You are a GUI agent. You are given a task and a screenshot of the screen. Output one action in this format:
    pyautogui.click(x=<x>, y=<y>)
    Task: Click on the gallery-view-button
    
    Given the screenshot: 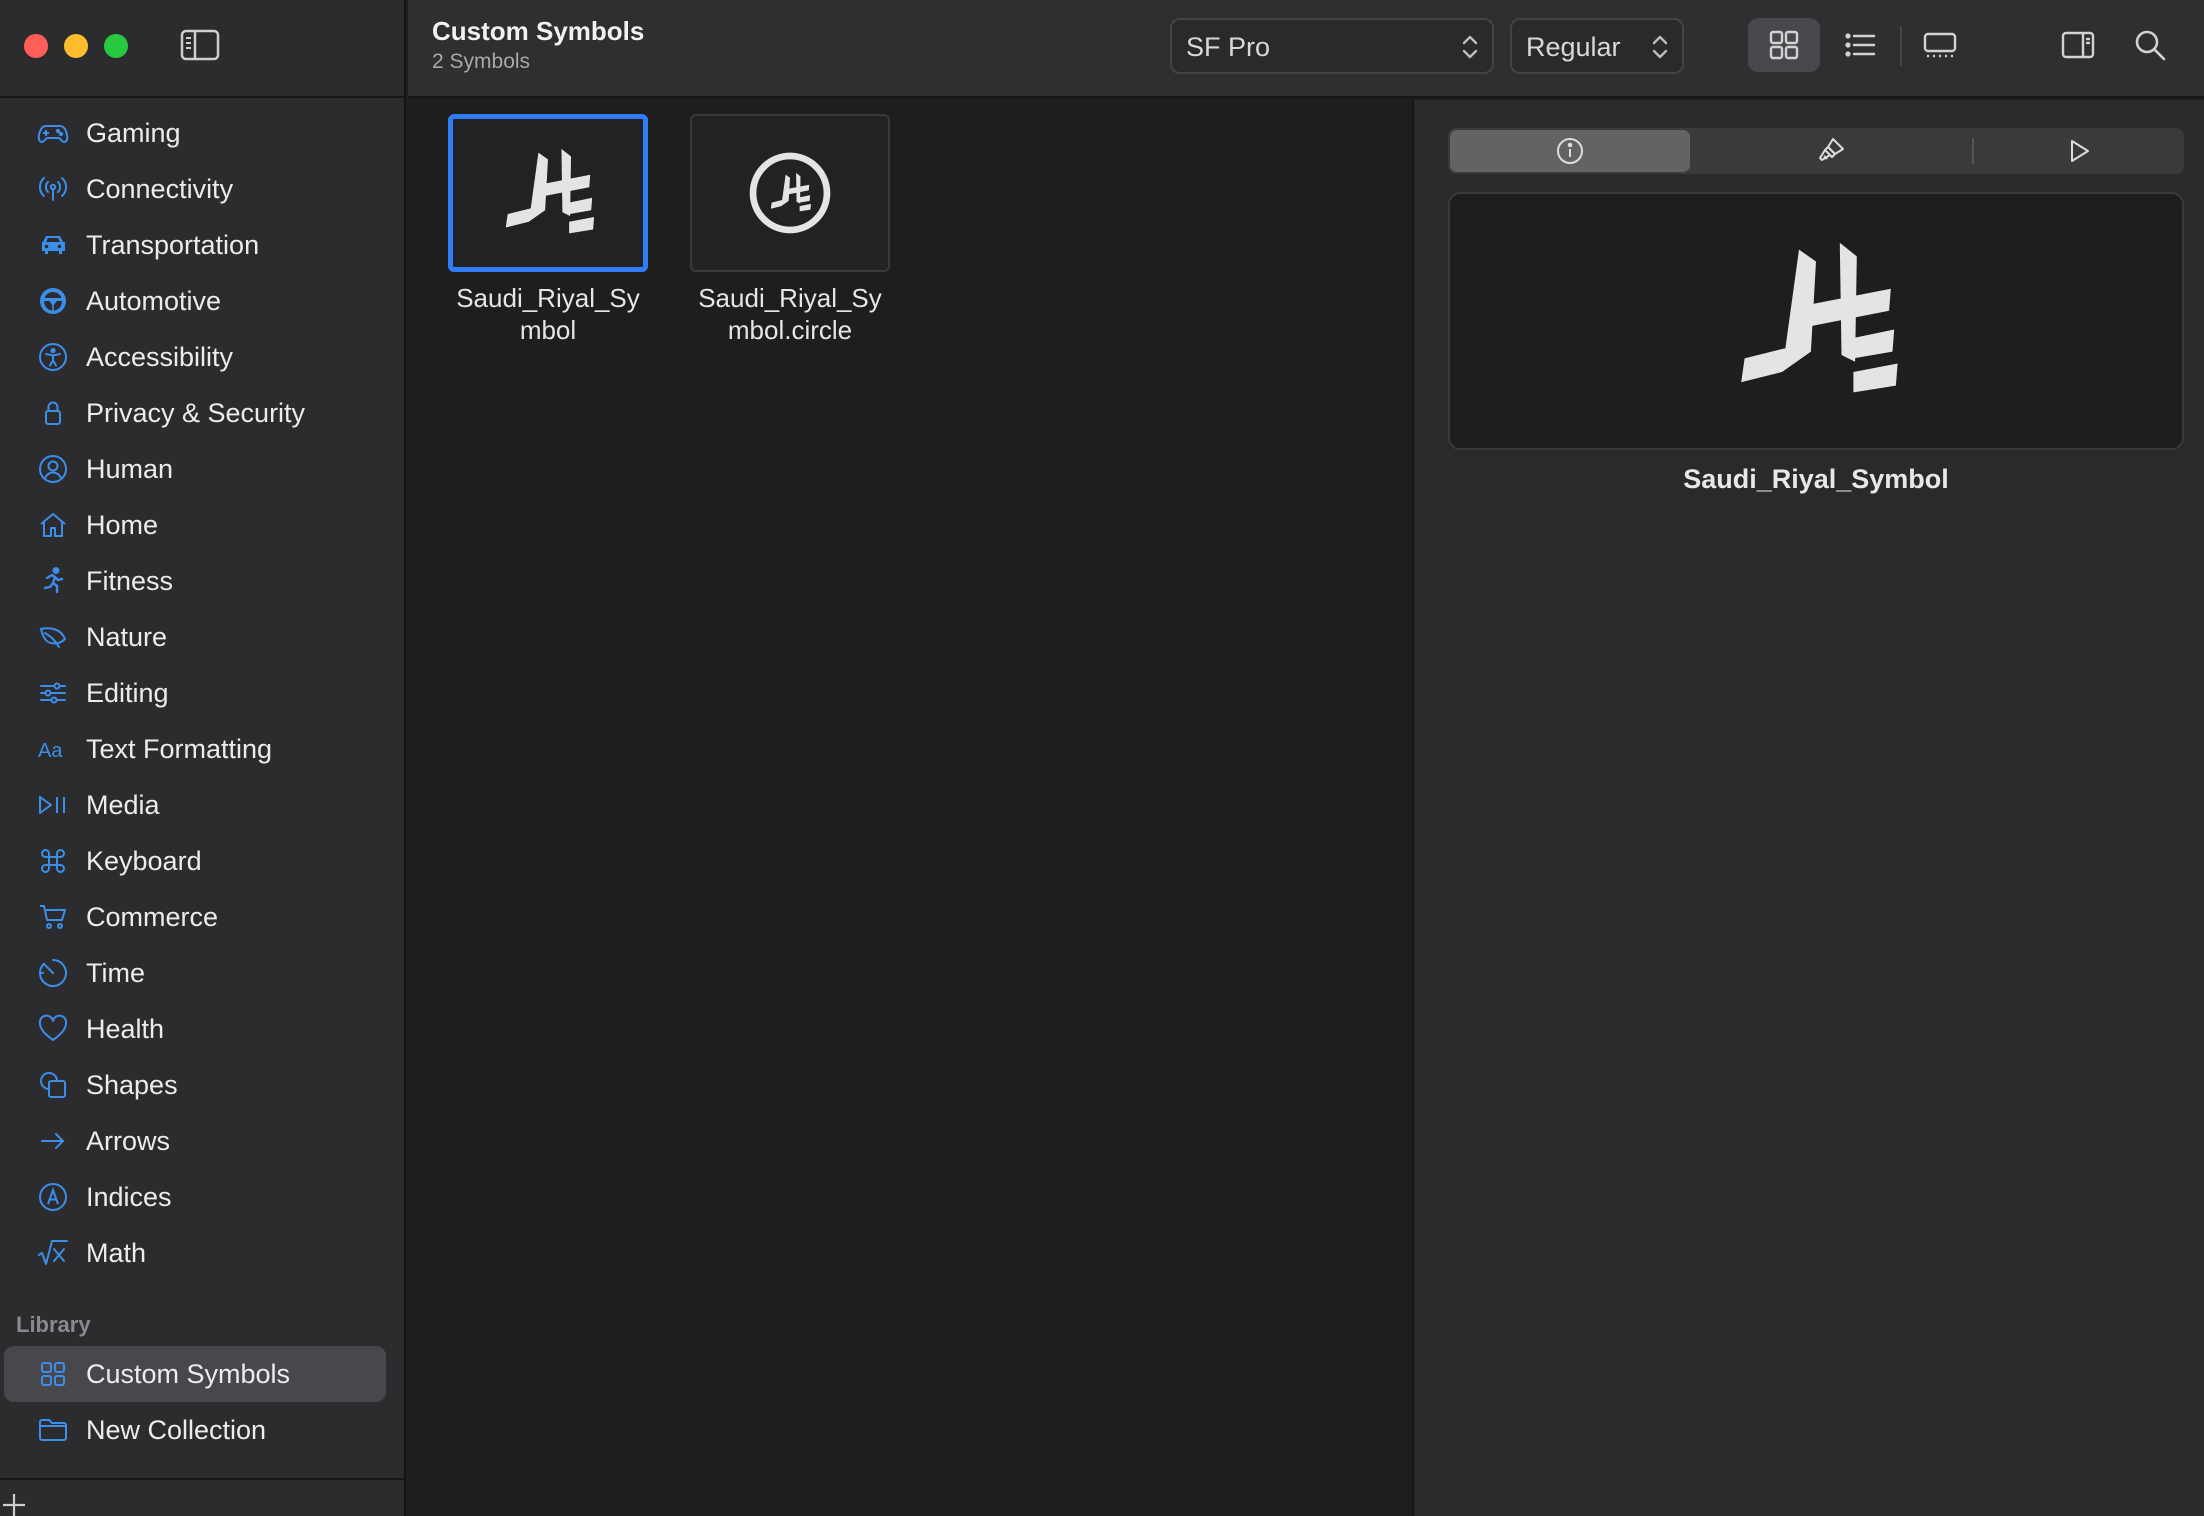 What is the action you would take?
    pyautogui.click(x=1940, y=45)
    